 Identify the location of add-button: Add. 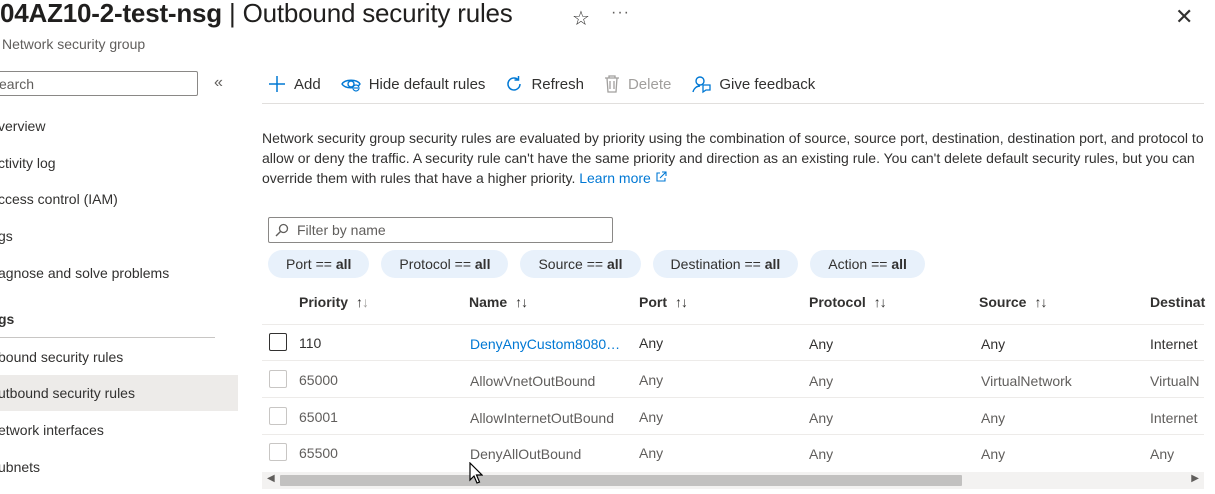
(294, 84).